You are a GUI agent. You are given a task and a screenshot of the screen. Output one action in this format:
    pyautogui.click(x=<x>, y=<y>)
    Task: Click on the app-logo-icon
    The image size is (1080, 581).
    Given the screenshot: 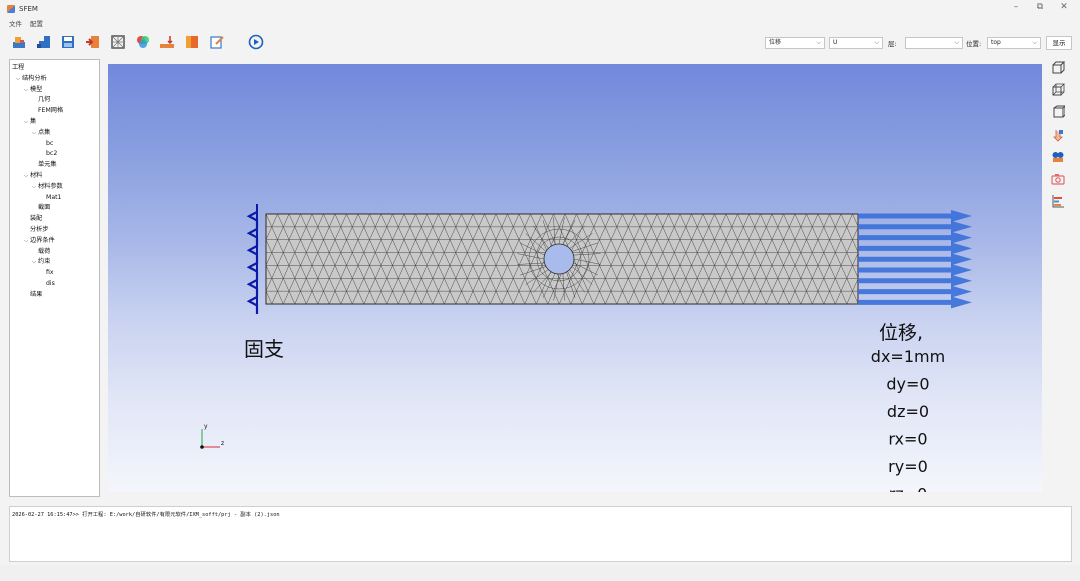 What is the action you would take?
    pyautogui.click(x=11, y=8)
    